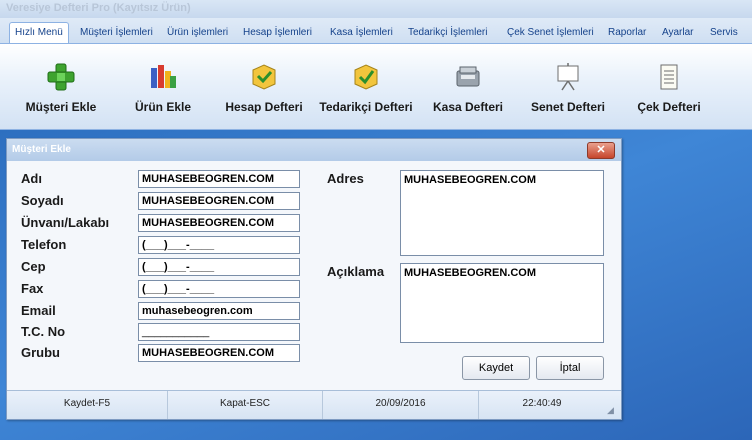 The height and width of the screenshot is (440, 752). Describe the element at coordinates (361, 33) in the screenshot. I see `tab-kasa-islemleri: Kasa İşlemleri` at that location.